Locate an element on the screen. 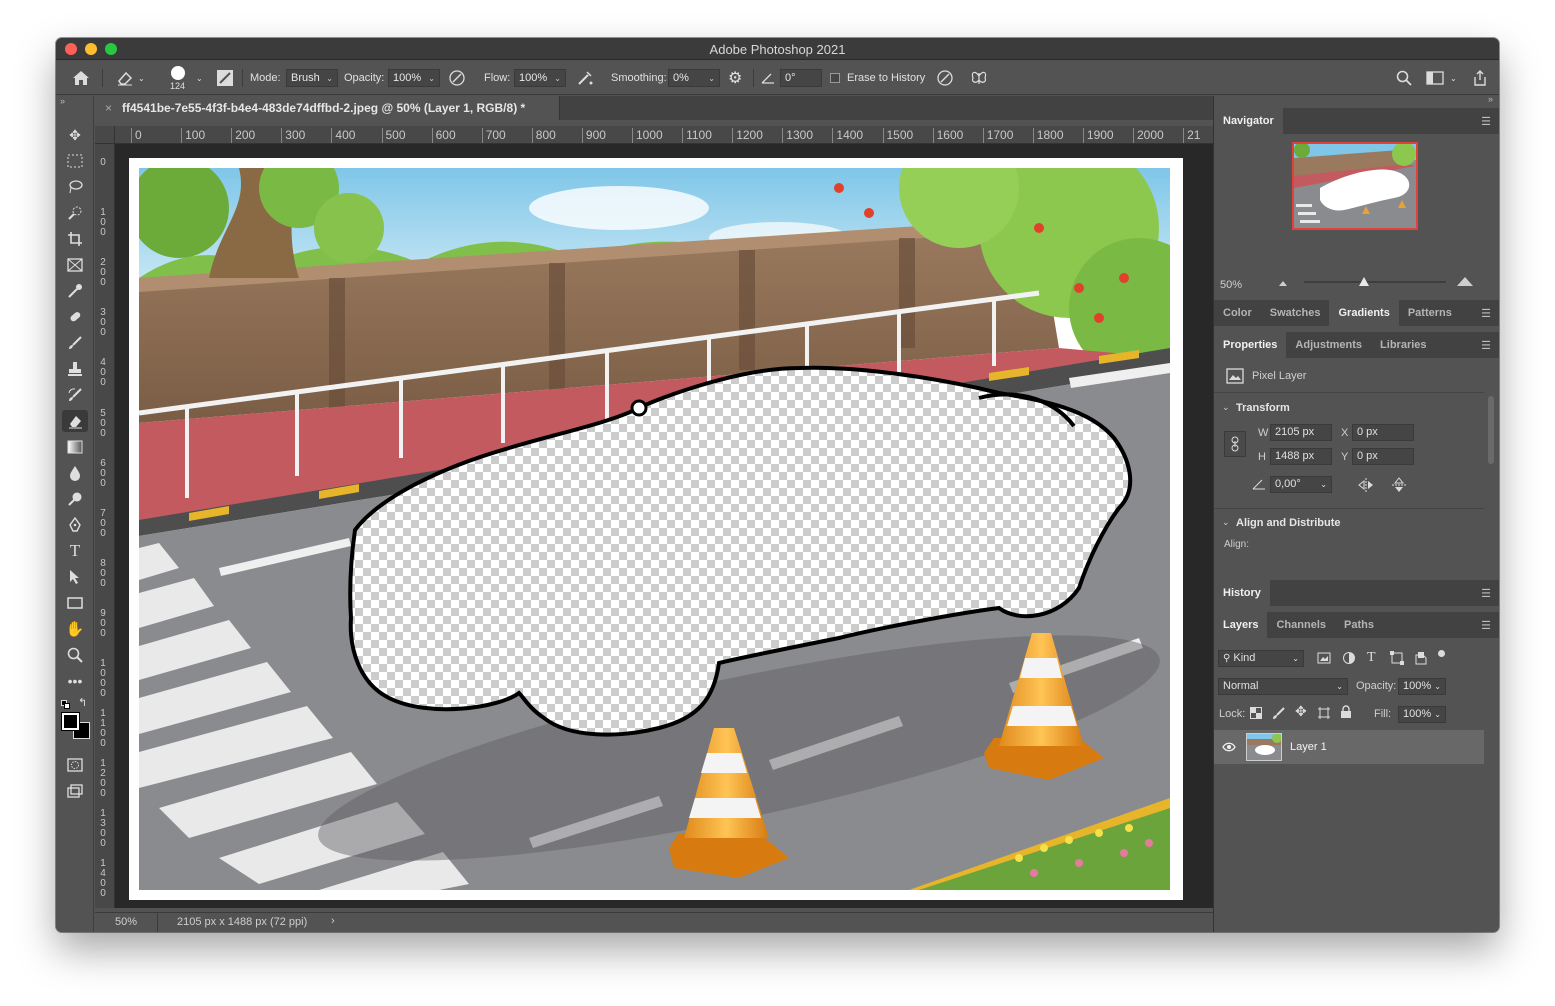  eraser-tool is located at coordinates (75, 421).